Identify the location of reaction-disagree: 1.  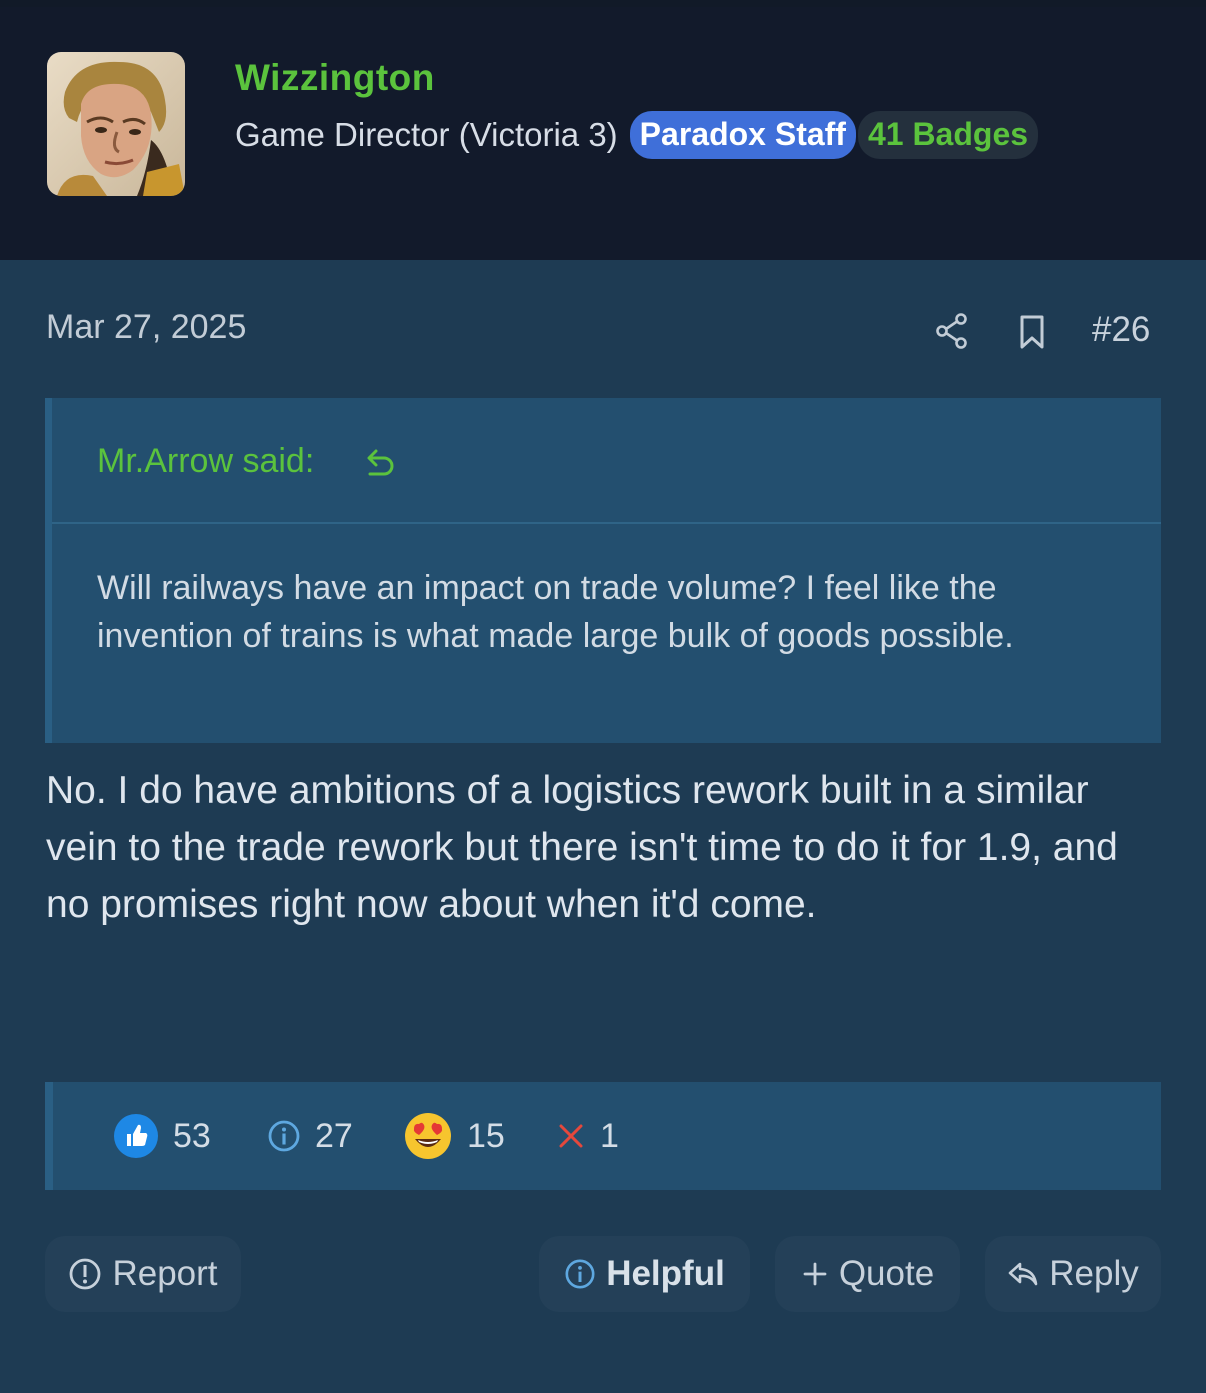
(587, 1136).